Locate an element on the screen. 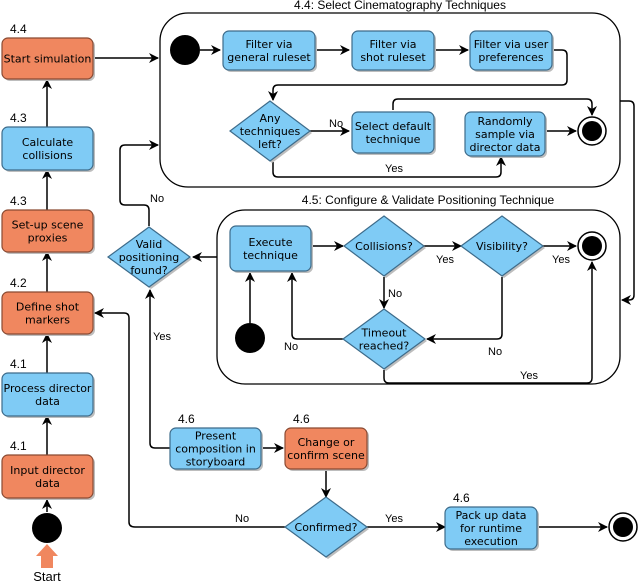 The height and width of the screenshot is (583, 640). node-input-director-data-number: 4.1 is located at coordinates (18, 446).